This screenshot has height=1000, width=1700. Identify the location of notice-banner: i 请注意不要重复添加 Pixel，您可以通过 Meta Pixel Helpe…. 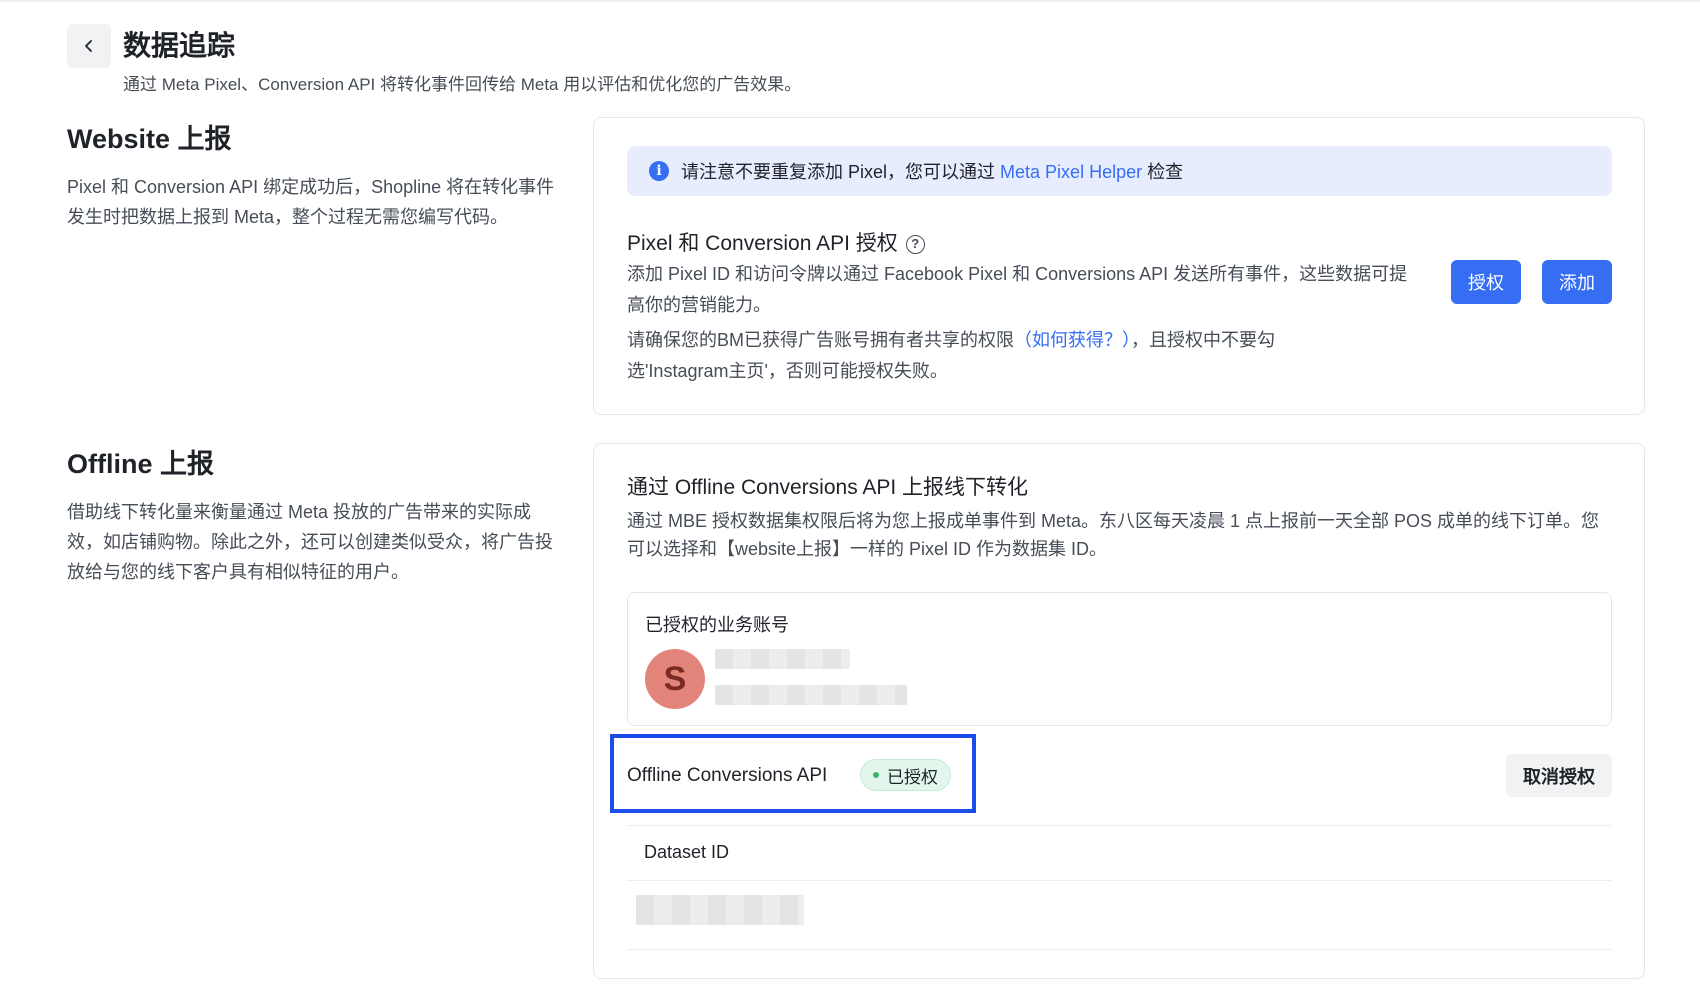
(1119, 171).